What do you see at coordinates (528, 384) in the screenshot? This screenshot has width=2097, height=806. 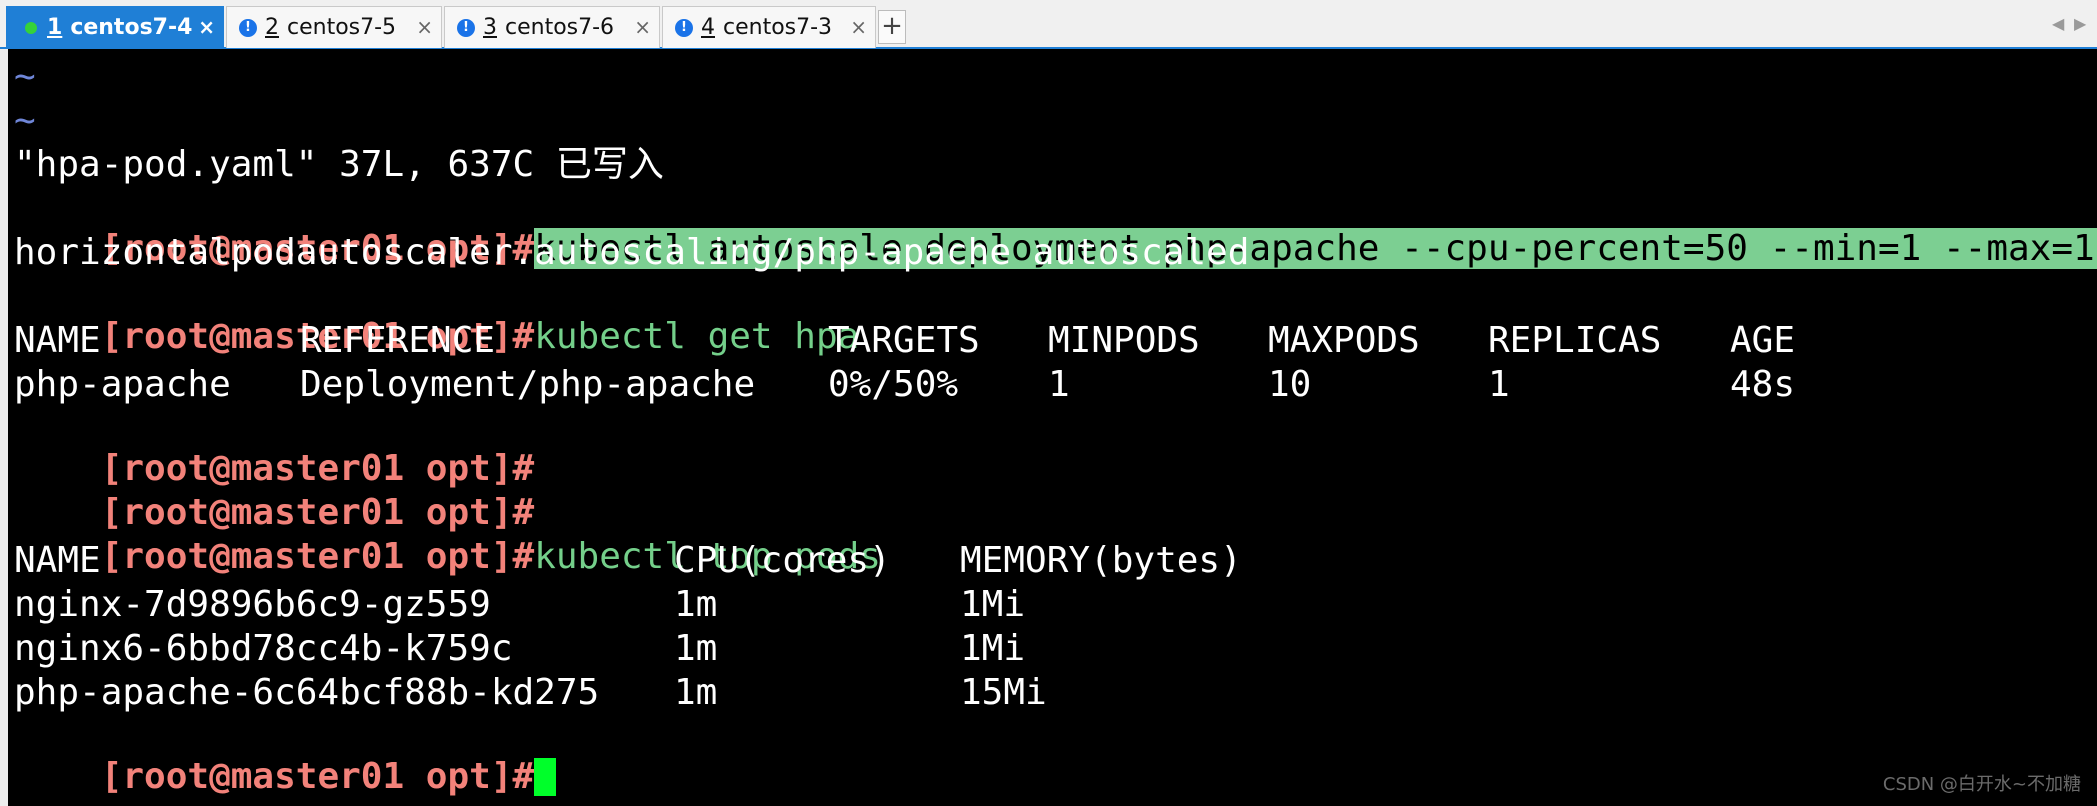 I see `hpa-cell-reference: Deployment/php-apache` at bounding box center [528, 384].